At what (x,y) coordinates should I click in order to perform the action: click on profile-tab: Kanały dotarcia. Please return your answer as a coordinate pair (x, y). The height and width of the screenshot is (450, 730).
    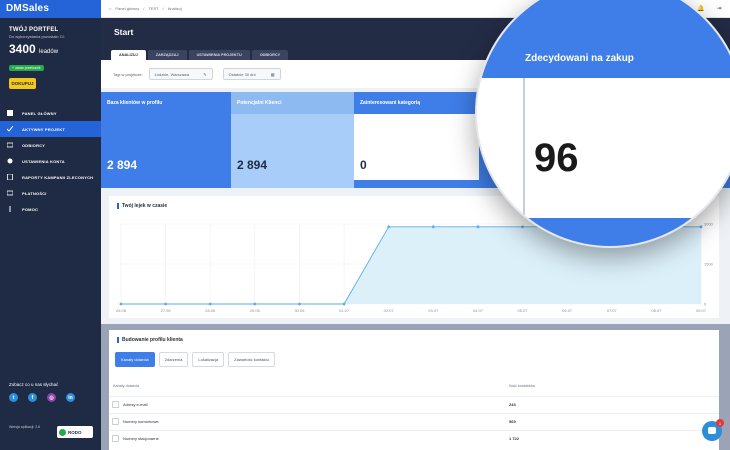
    Looking at the image, I should click on (135, 359).